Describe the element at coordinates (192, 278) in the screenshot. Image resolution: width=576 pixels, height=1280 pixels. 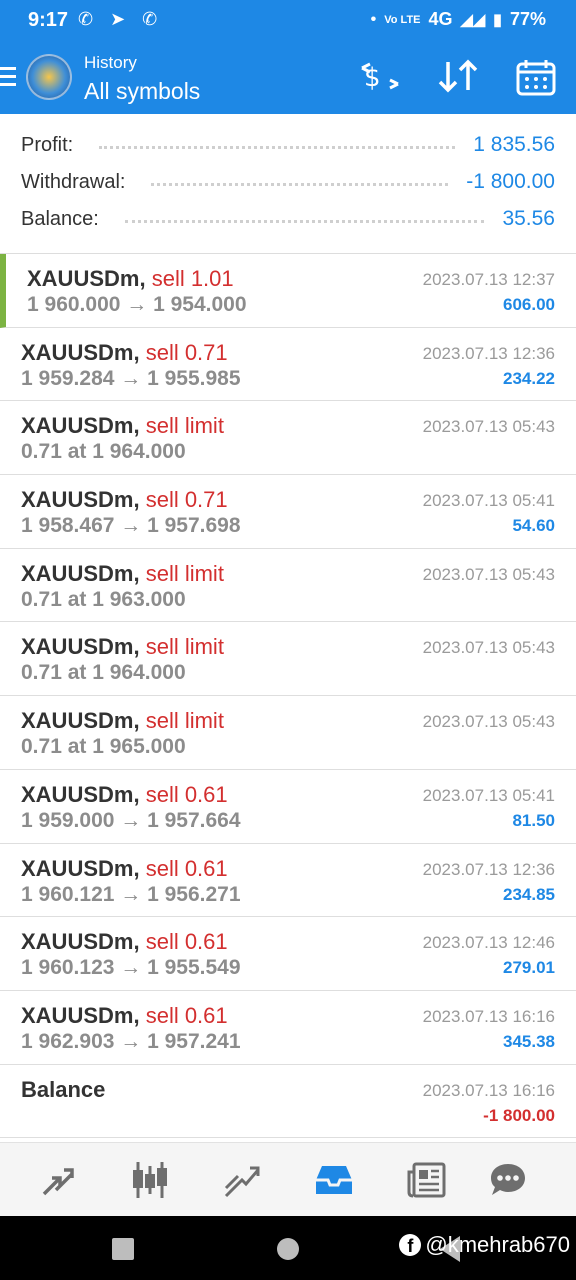
I see `trade-type: sell 1.01` at that location.